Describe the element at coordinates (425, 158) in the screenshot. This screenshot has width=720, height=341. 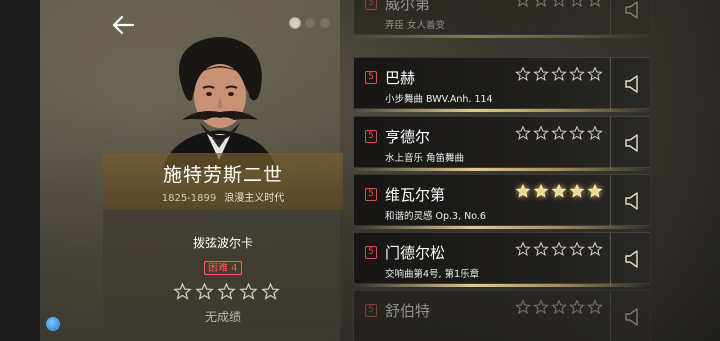
I see `song-subtitle: 水上音乐 角笛舞曲` at that location.